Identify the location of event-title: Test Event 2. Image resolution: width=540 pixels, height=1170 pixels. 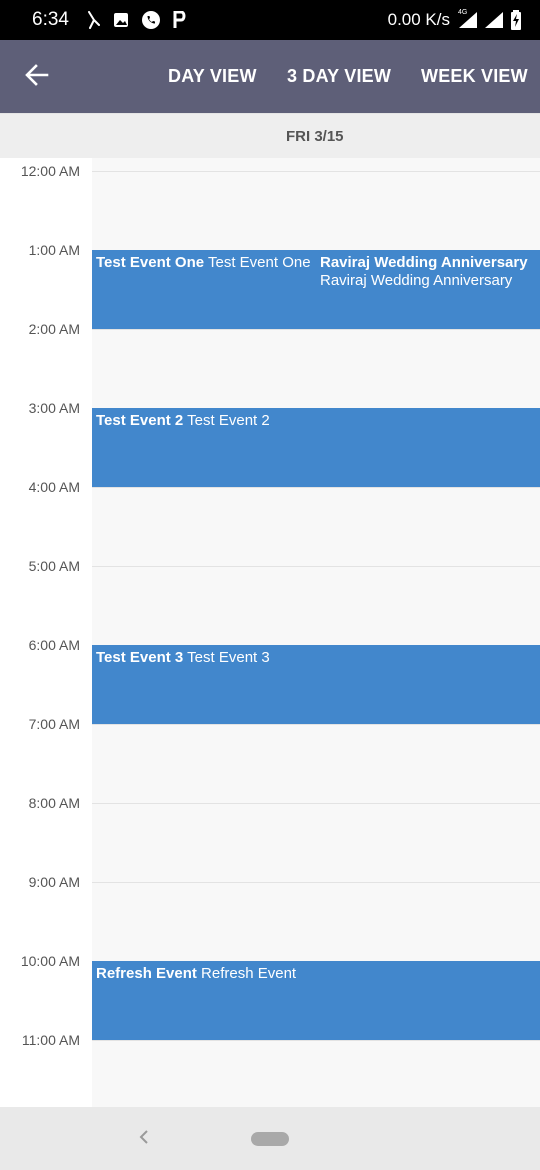
(140, 420).